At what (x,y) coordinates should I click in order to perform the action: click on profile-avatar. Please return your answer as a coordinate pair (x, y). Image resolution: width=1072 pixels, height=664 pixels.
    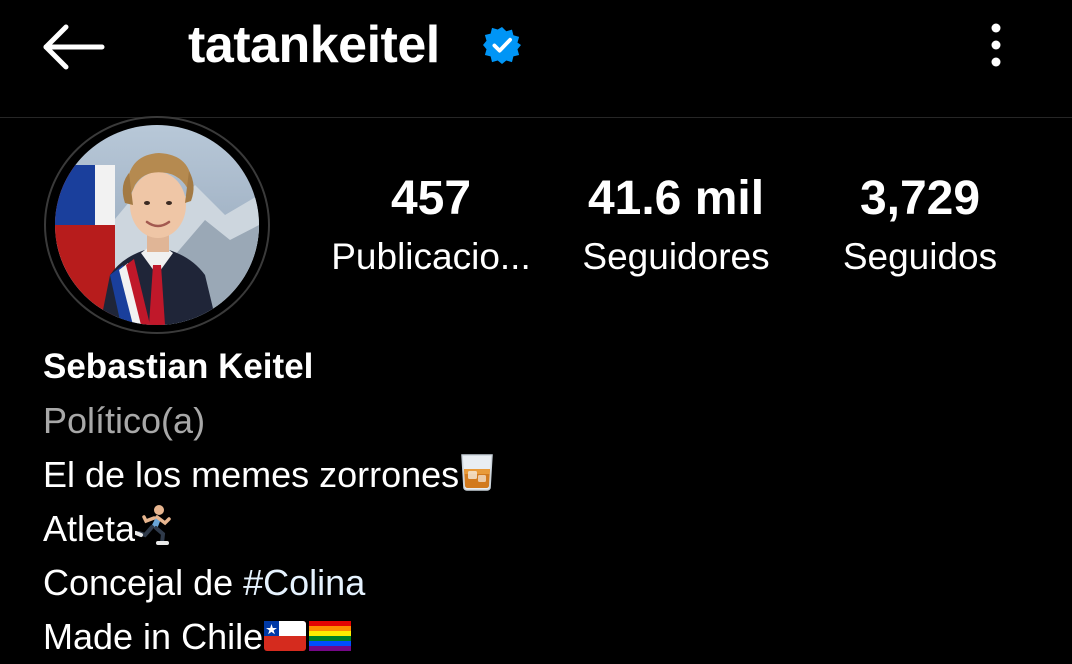
    Looking at the image, I should click on (157, 225).